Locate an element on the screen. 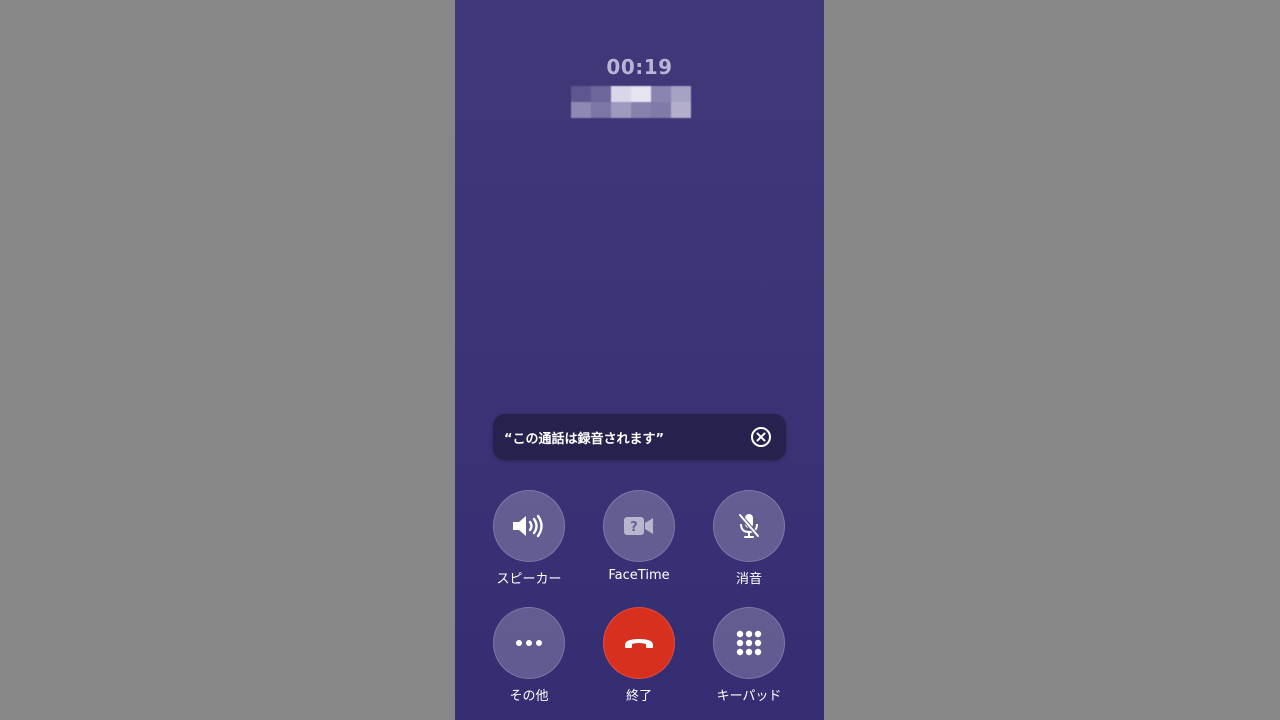 The height and width of the screenshot is (720, 1280). more-control: その他 is located at coordinates (529, 655).